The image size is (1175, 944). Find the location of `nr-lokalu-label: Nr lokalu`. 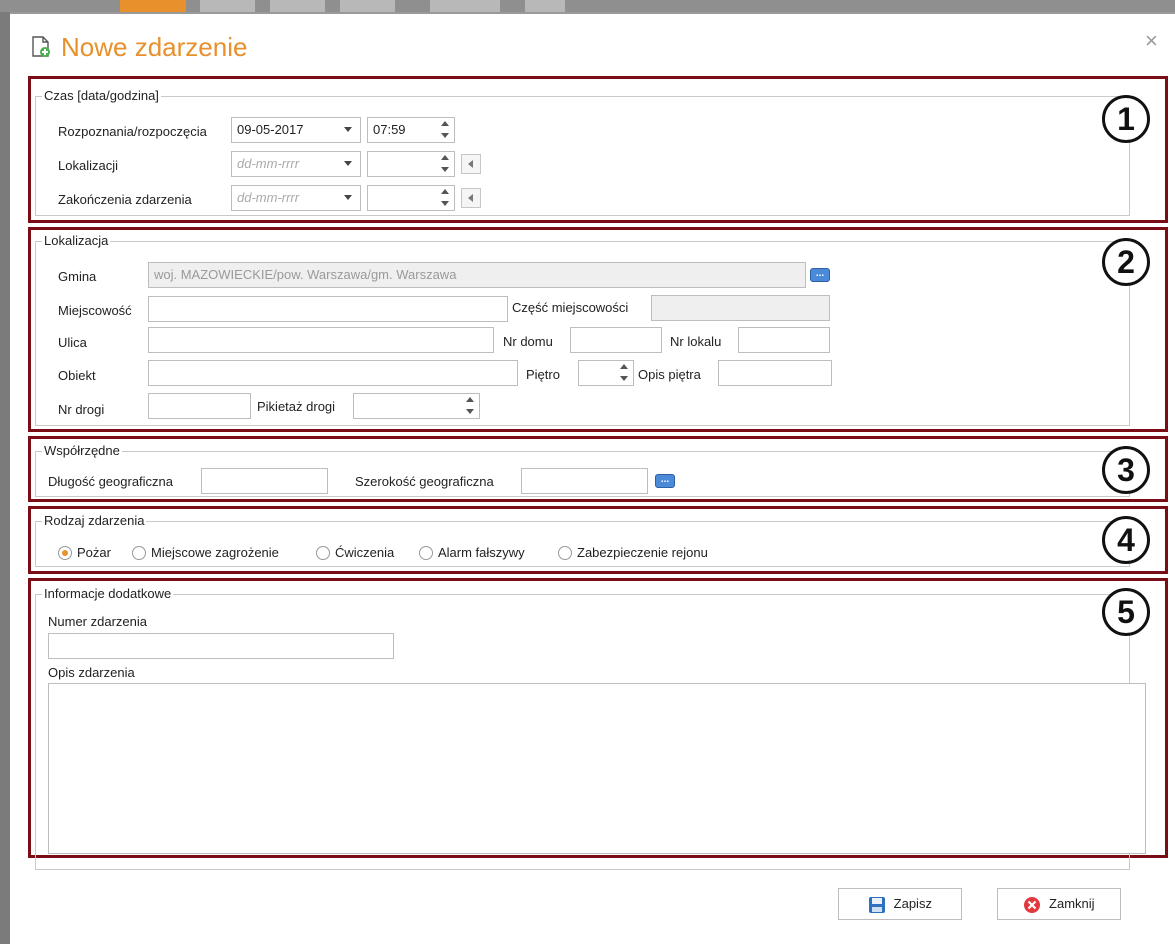

nr-lokalu-label: Nr lokalu is located at coordinates (696, 341).